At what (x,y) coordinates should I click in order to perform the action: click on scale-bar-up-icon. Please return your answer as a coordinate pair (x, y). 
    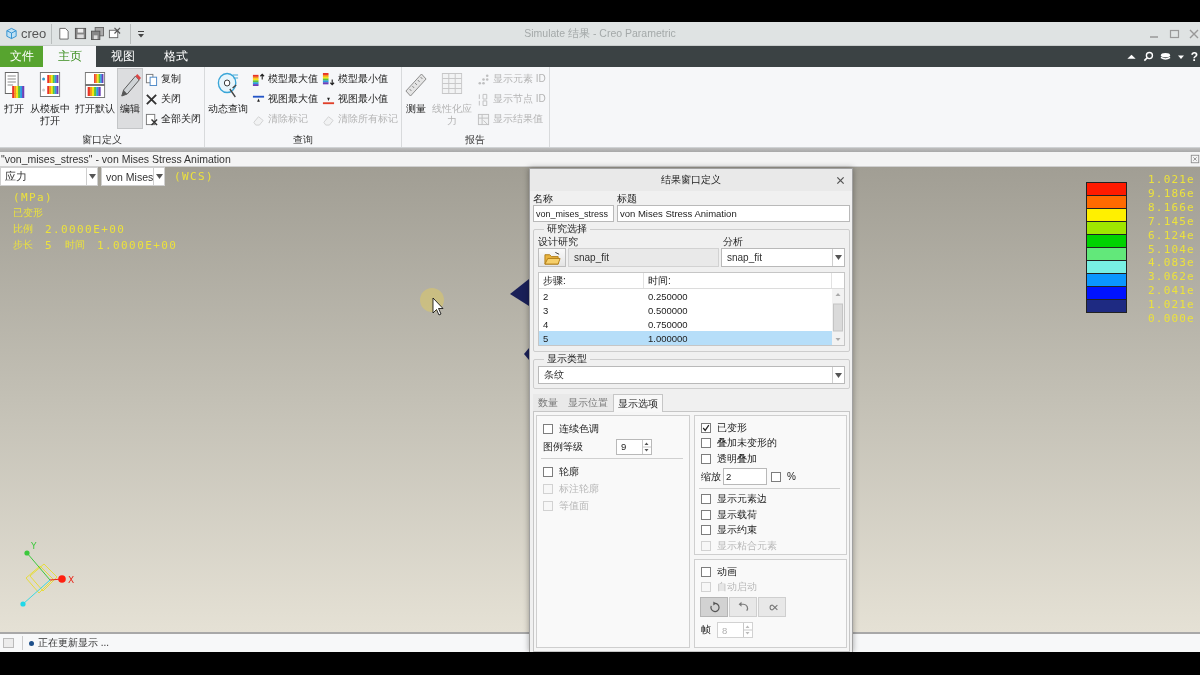
    Looking at the image, I should click on (258, 79).